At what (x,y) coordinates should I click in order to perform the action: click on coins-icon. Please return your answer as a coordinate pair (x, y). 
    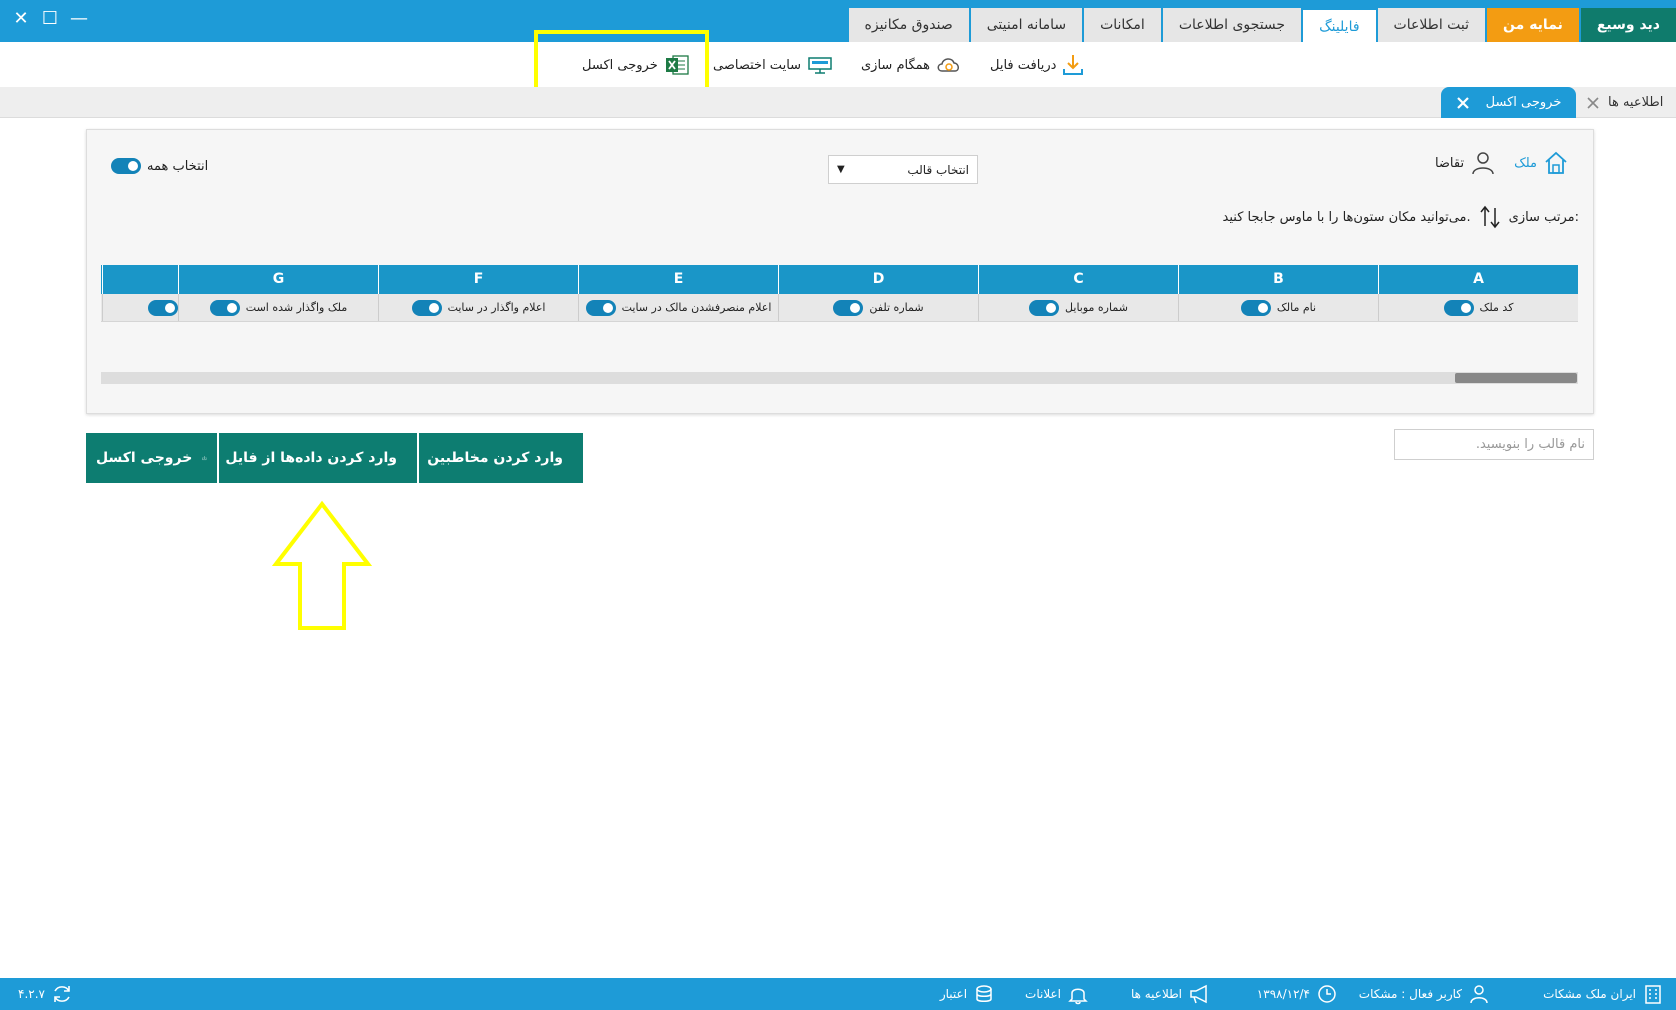
    Looking at the image, I should click on (984, 993).